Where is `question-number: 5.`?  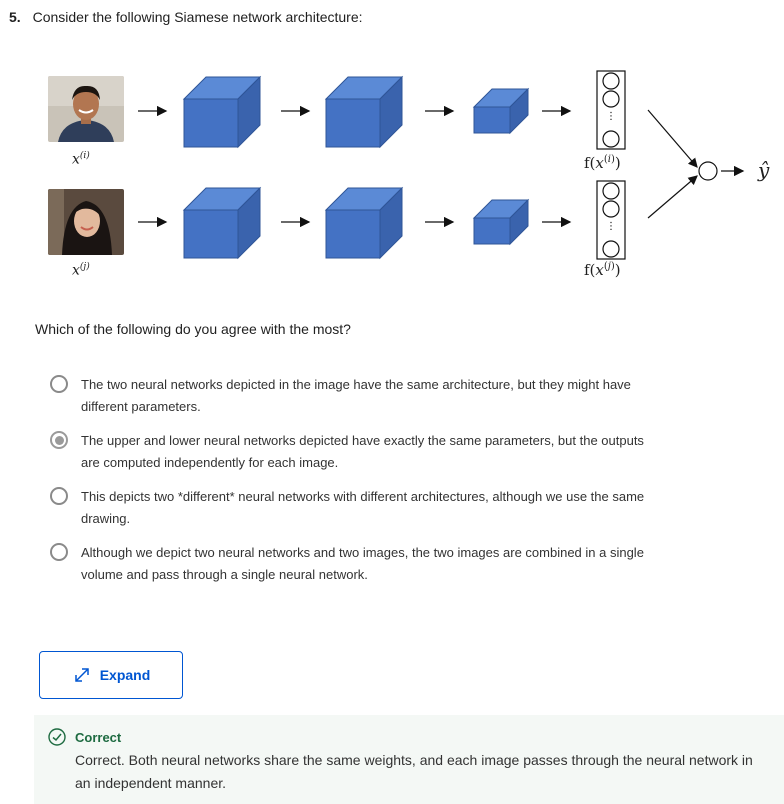 question-number: 5. is located at coordinates (15, 17).